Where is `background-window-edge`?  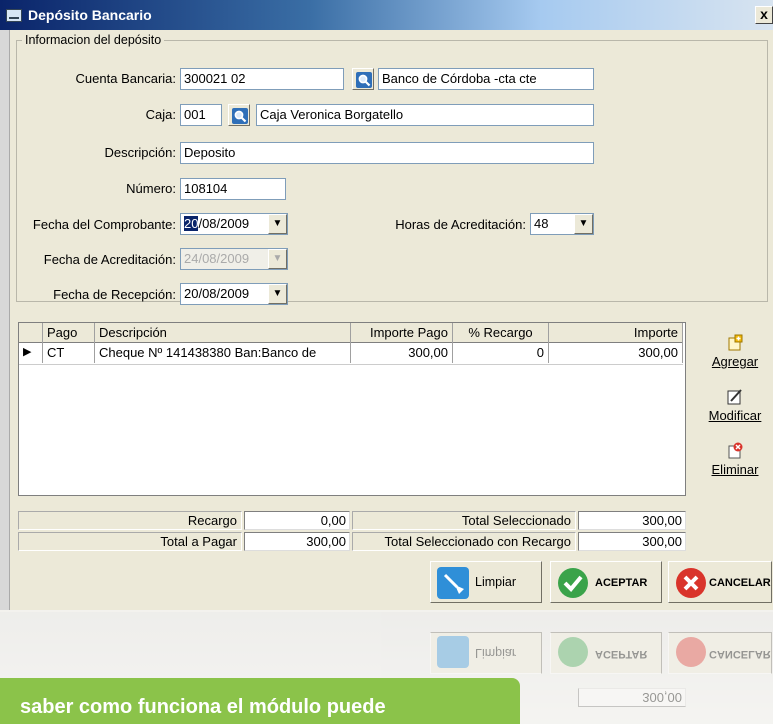 background-window-edge is located at coordinates (5, 320).